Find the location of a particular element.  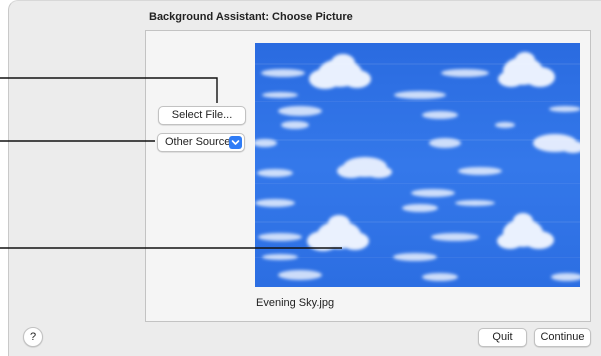

chevron-down-icon is located at coordinates (235, 142).